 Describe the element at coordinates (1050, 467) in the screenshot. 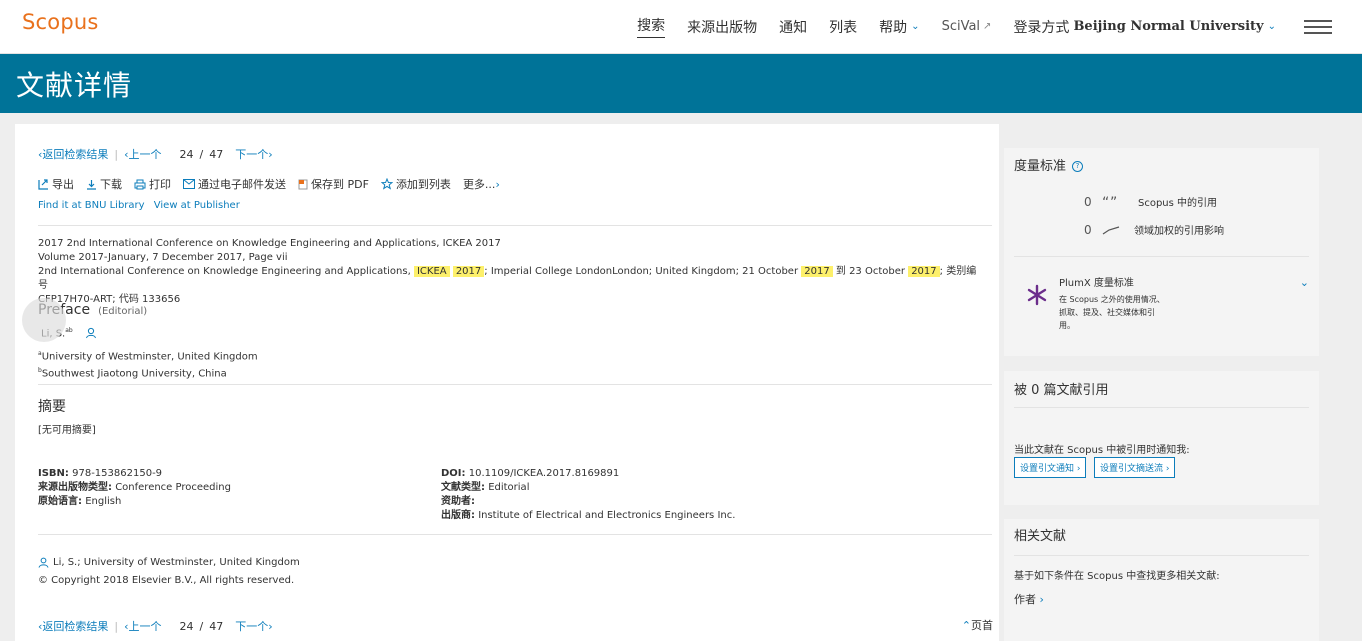

I see `set-citation-alert-button: 设置引文通知 ›` at that location.